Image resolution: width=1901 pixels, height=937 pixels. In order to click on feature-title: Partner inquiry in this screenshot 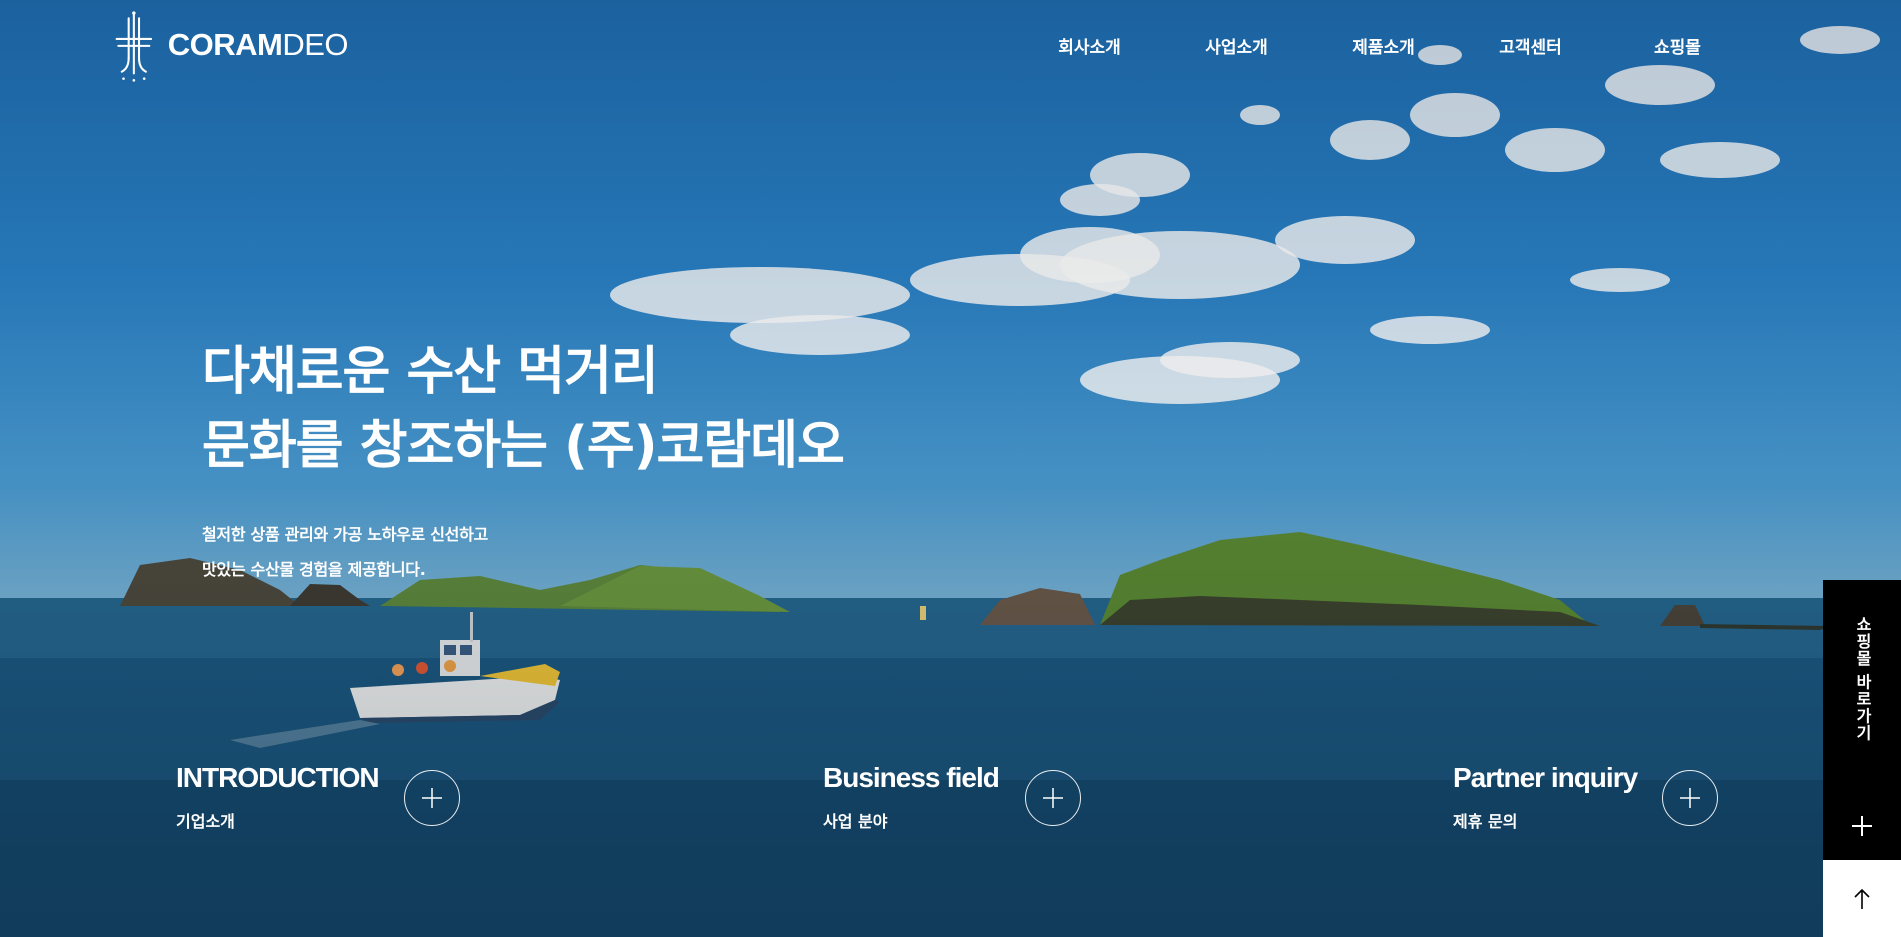, I will do `click(1545, 777)`.